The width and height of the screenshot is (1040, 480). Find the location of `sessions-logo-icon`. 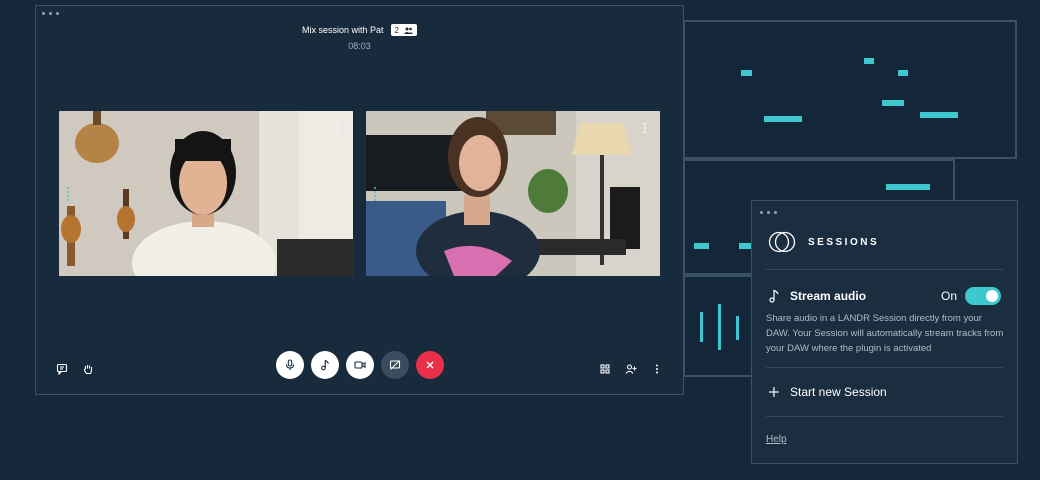

sessions-logo-icon is located at coordinates (782, 242).